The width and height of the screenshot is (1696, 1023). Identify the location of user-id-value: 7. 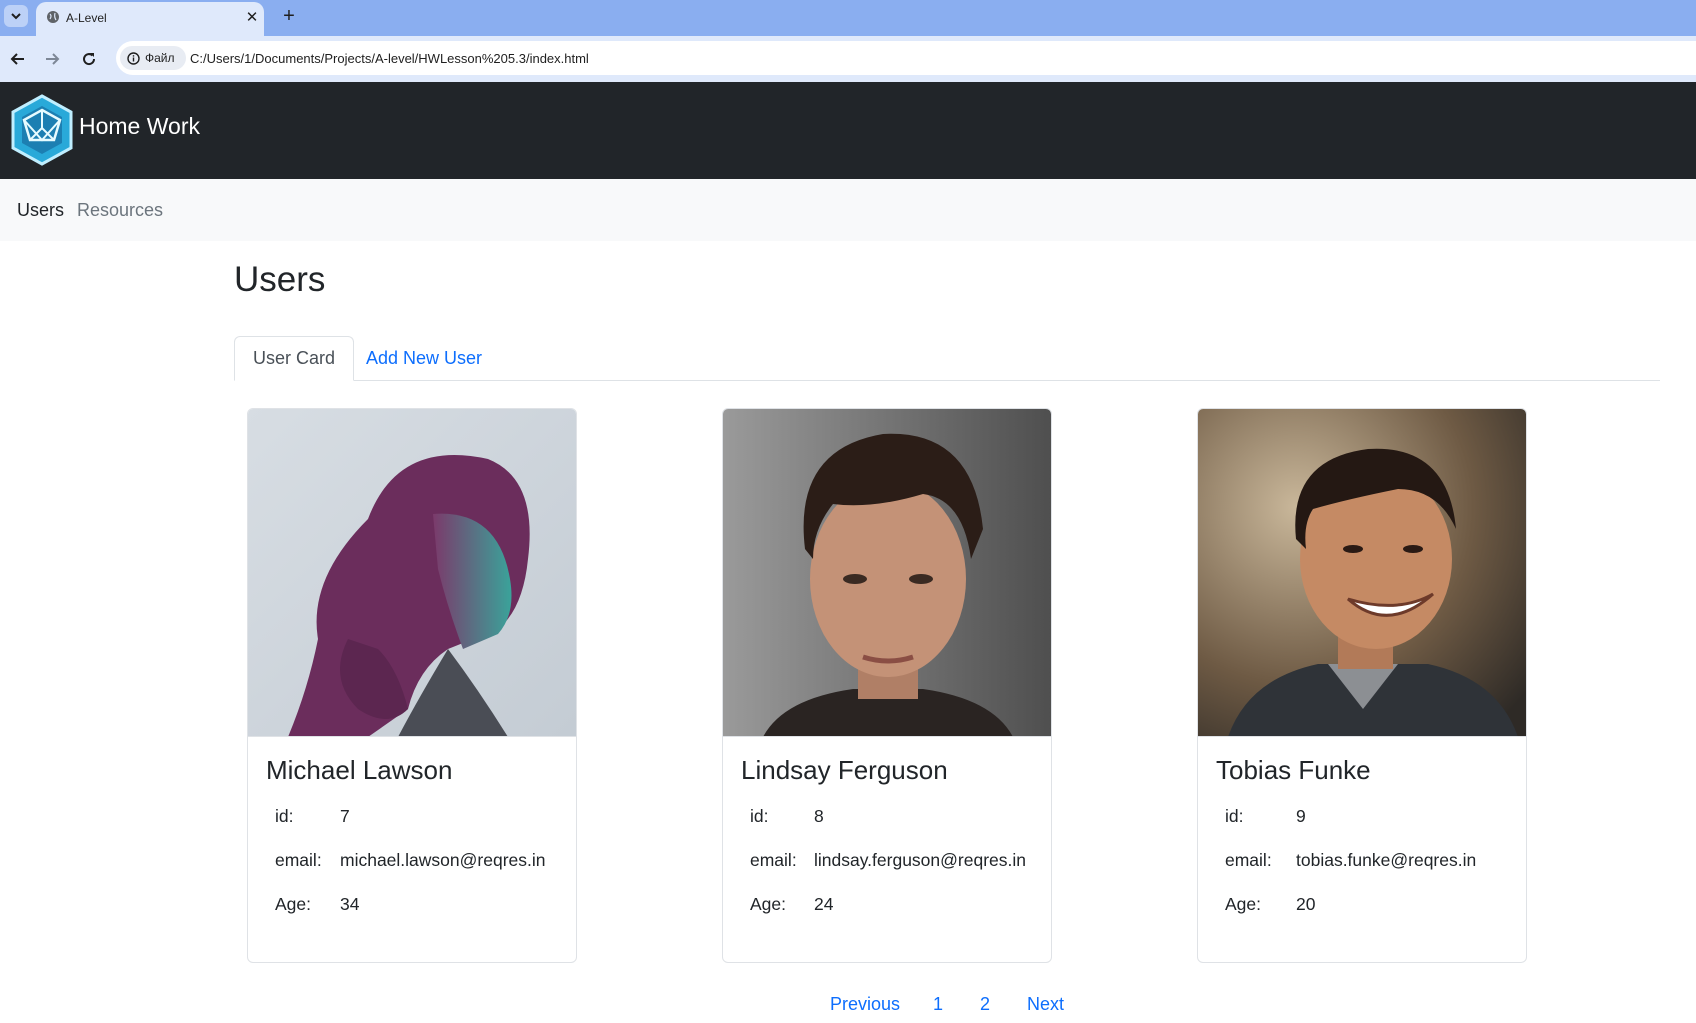
(345, 816).